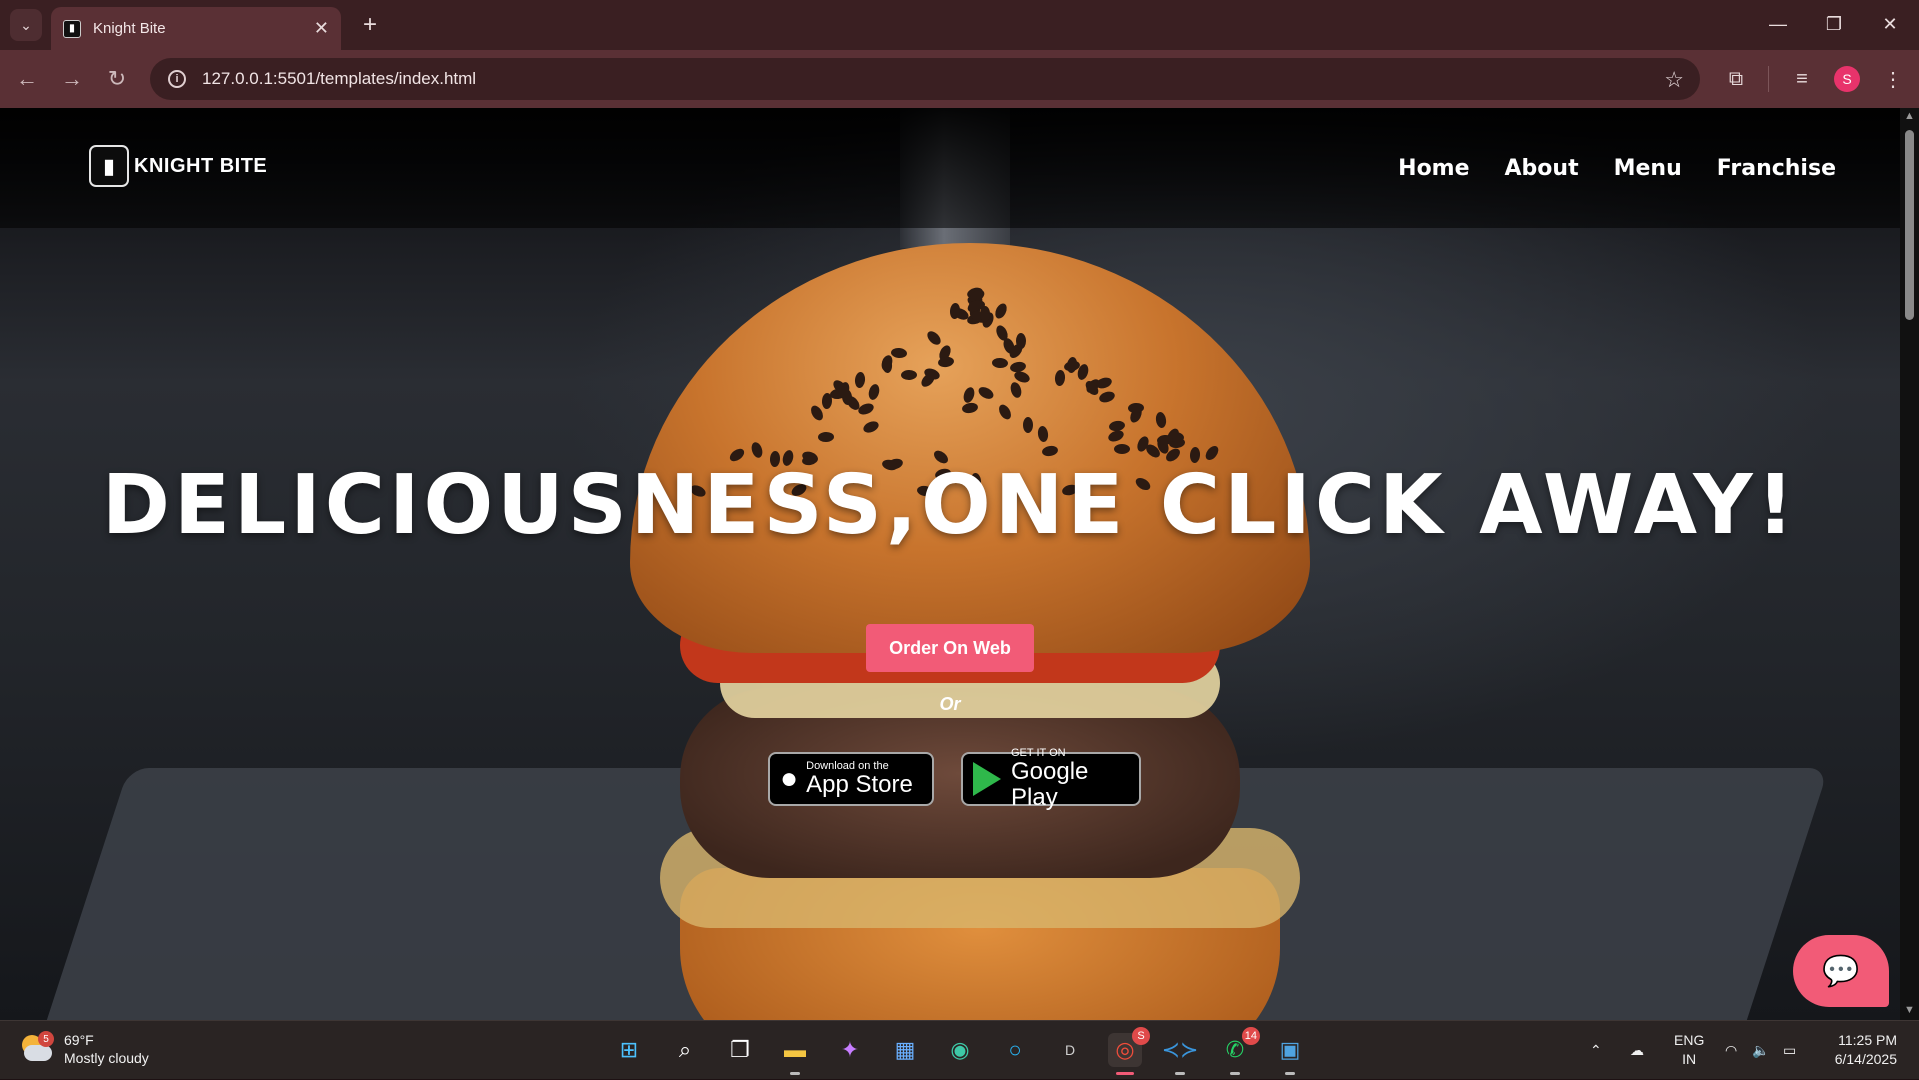  Describe the element at coordinates (72, 79) in the screenshot. I see `forward-button: →` at that location.